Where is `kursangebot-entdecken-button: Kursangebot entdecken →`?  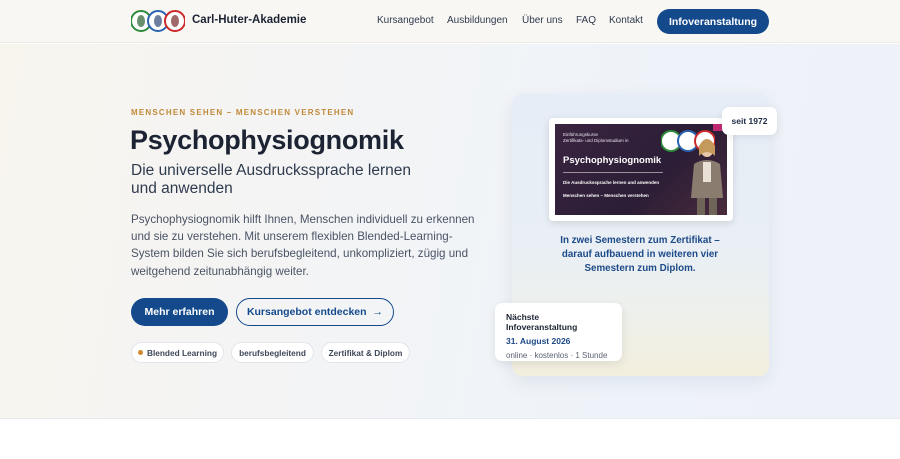 kursangebot-entdecken-button: Kursangebot entdecken → is located at coordinates (315, 312).